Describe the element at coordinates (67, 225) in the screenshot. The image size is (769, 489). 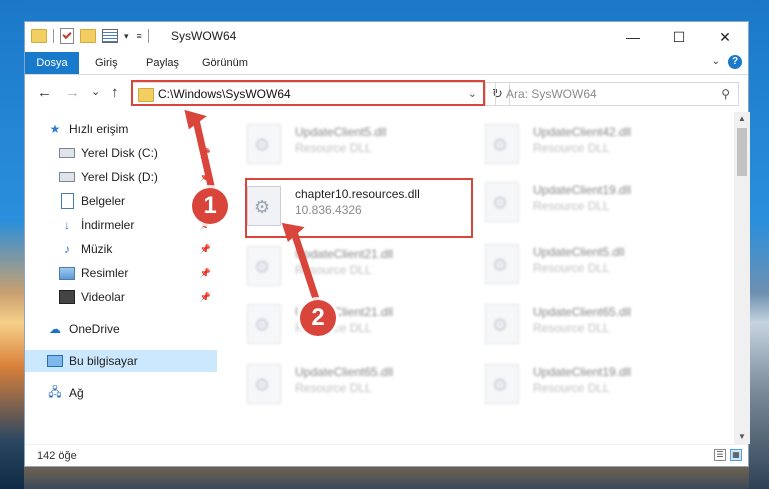
I see `downloads-icon: ↓` at that location.